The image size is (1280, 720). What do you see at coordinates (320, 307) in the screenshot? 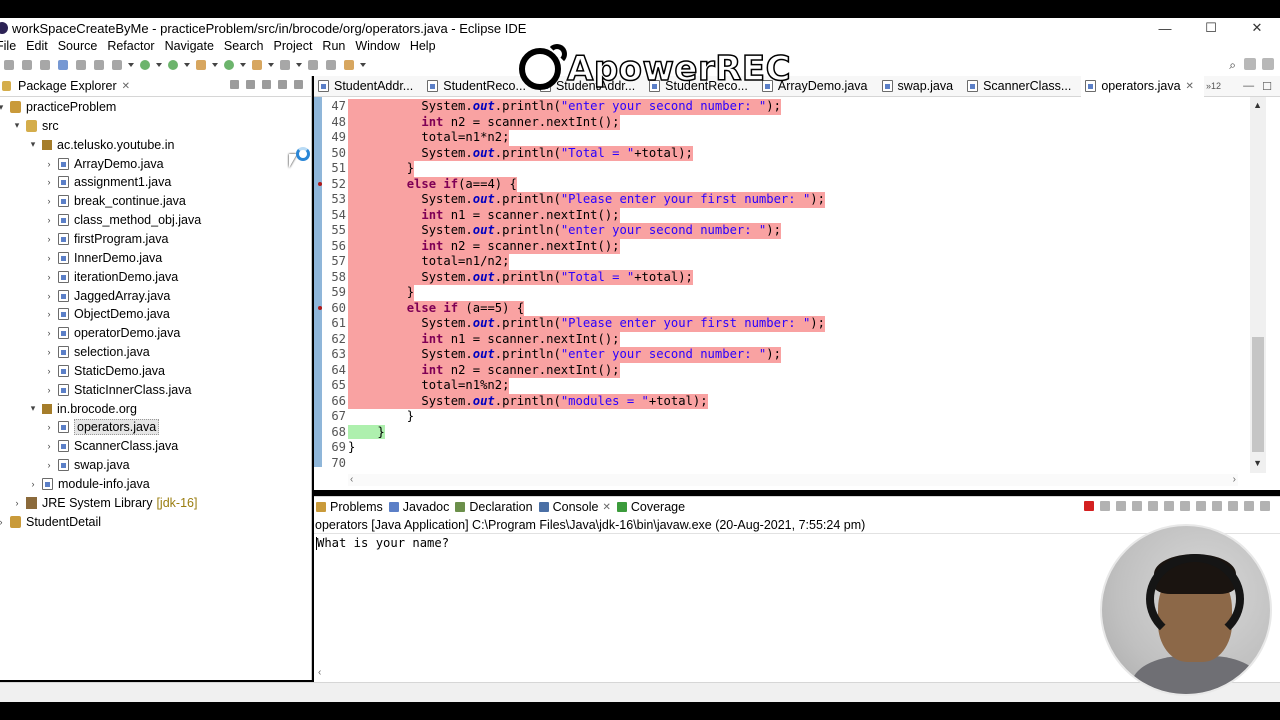
I see `error-marker-icon` at bounding box center [320, 307].